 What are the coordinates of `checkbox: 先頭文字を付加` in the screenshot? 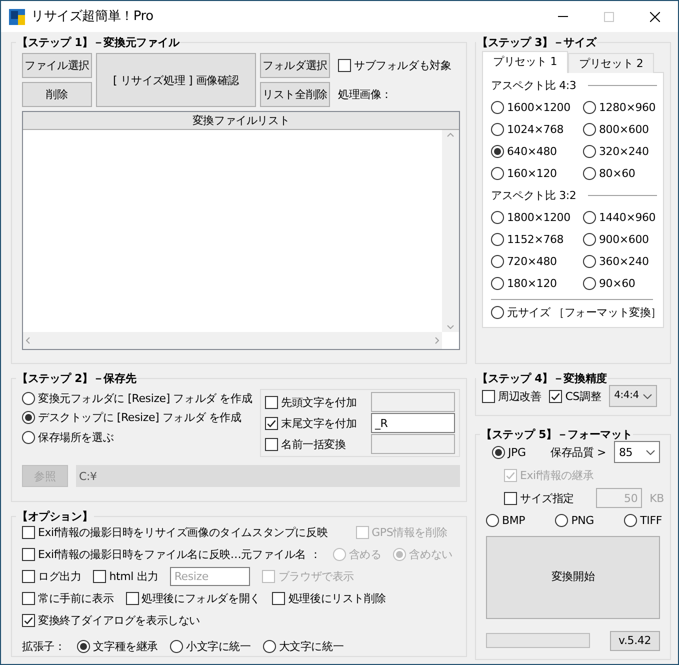 It's located at (311, 402).